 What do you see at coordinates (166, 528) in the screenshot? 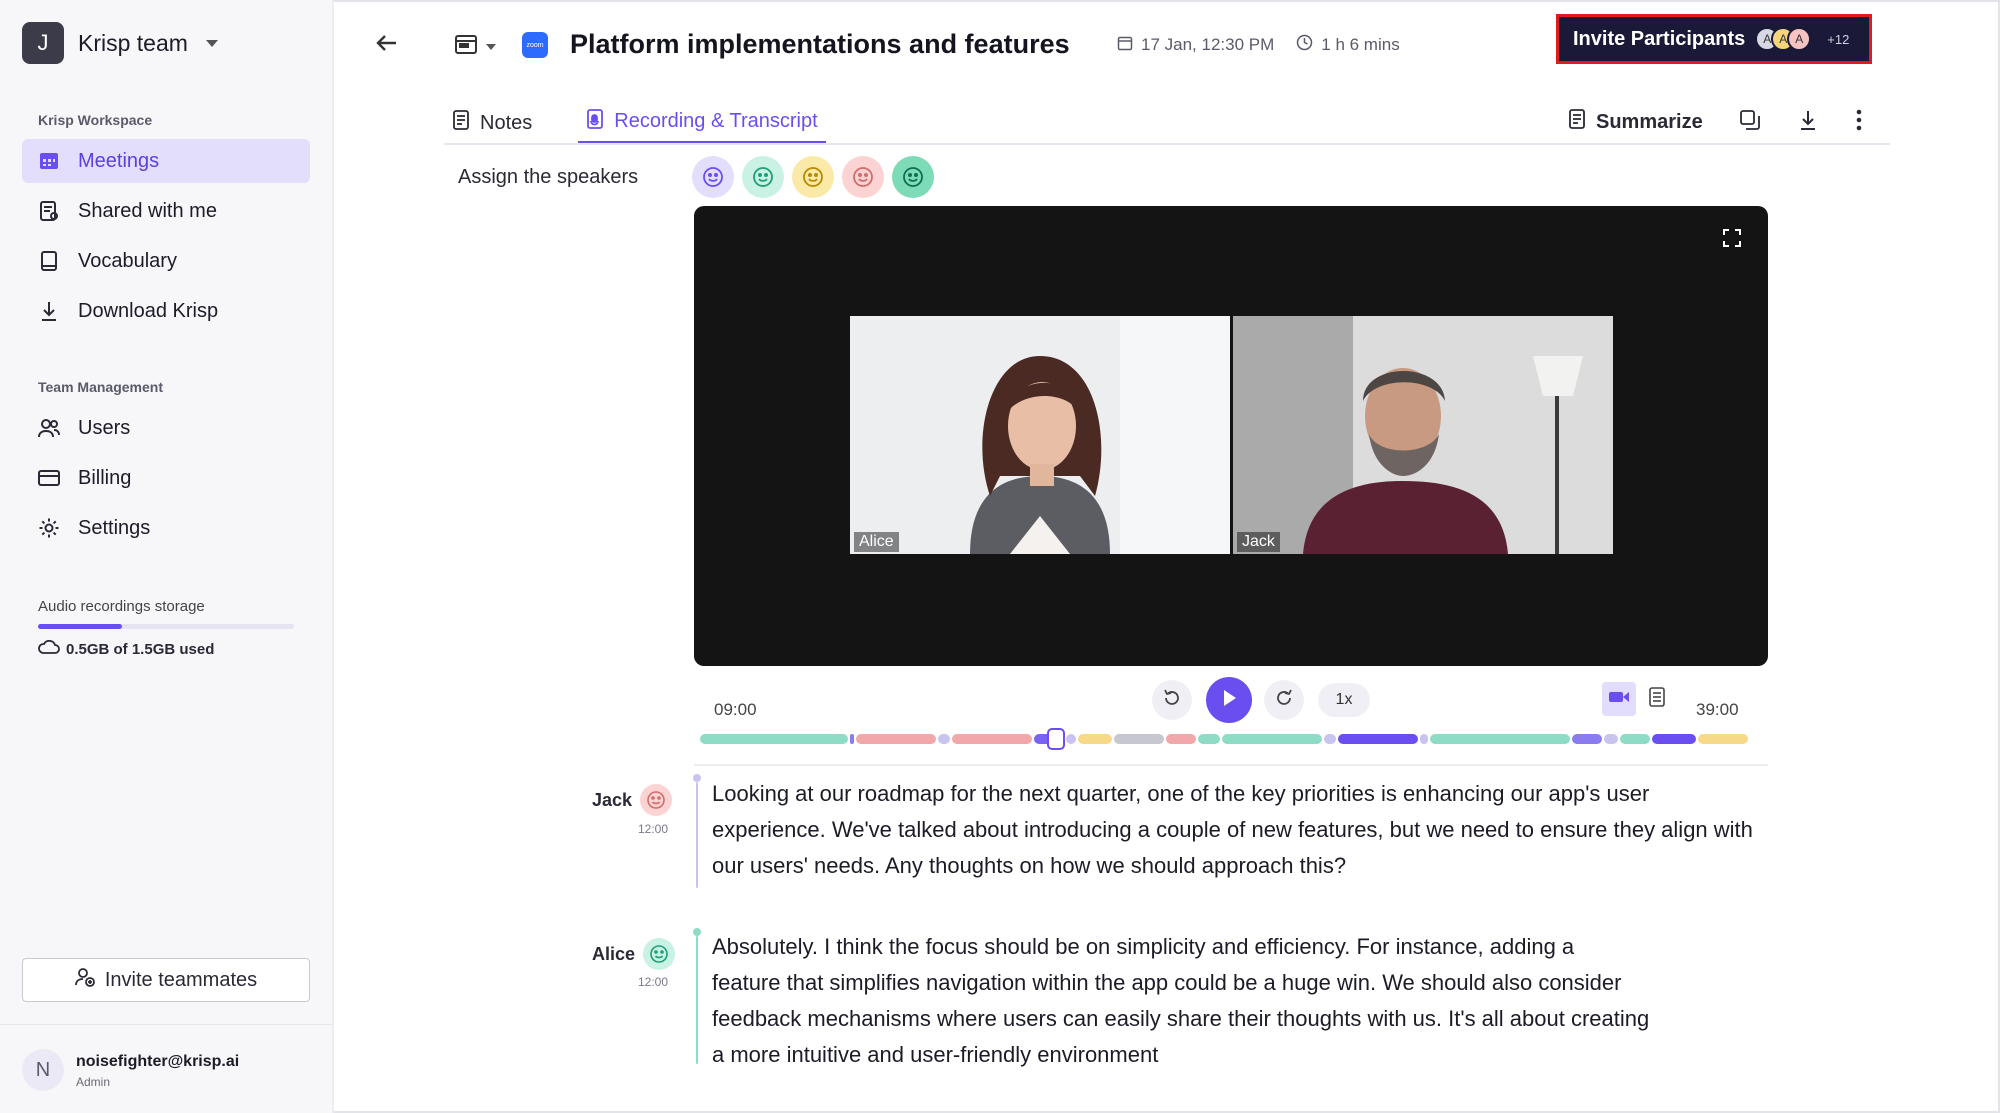
I see `sidebar-item-settings: Settings` at bounding box center [166, 528].